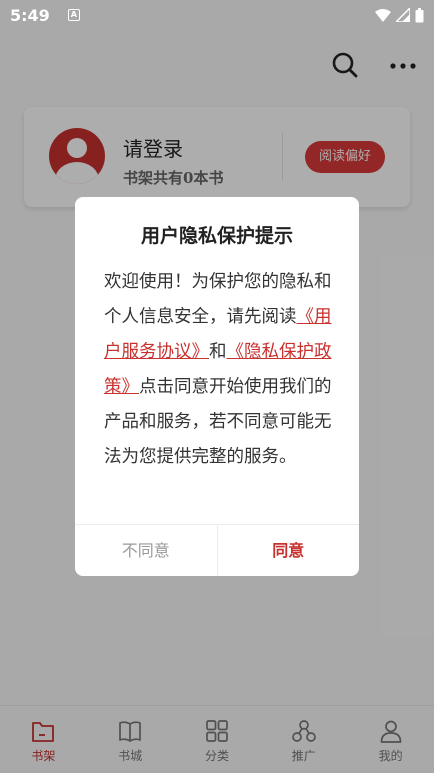  What do you see at coordinates (383, 15) in the screenshot?
I see `wifi-icon` at bounding box center [383, 15].